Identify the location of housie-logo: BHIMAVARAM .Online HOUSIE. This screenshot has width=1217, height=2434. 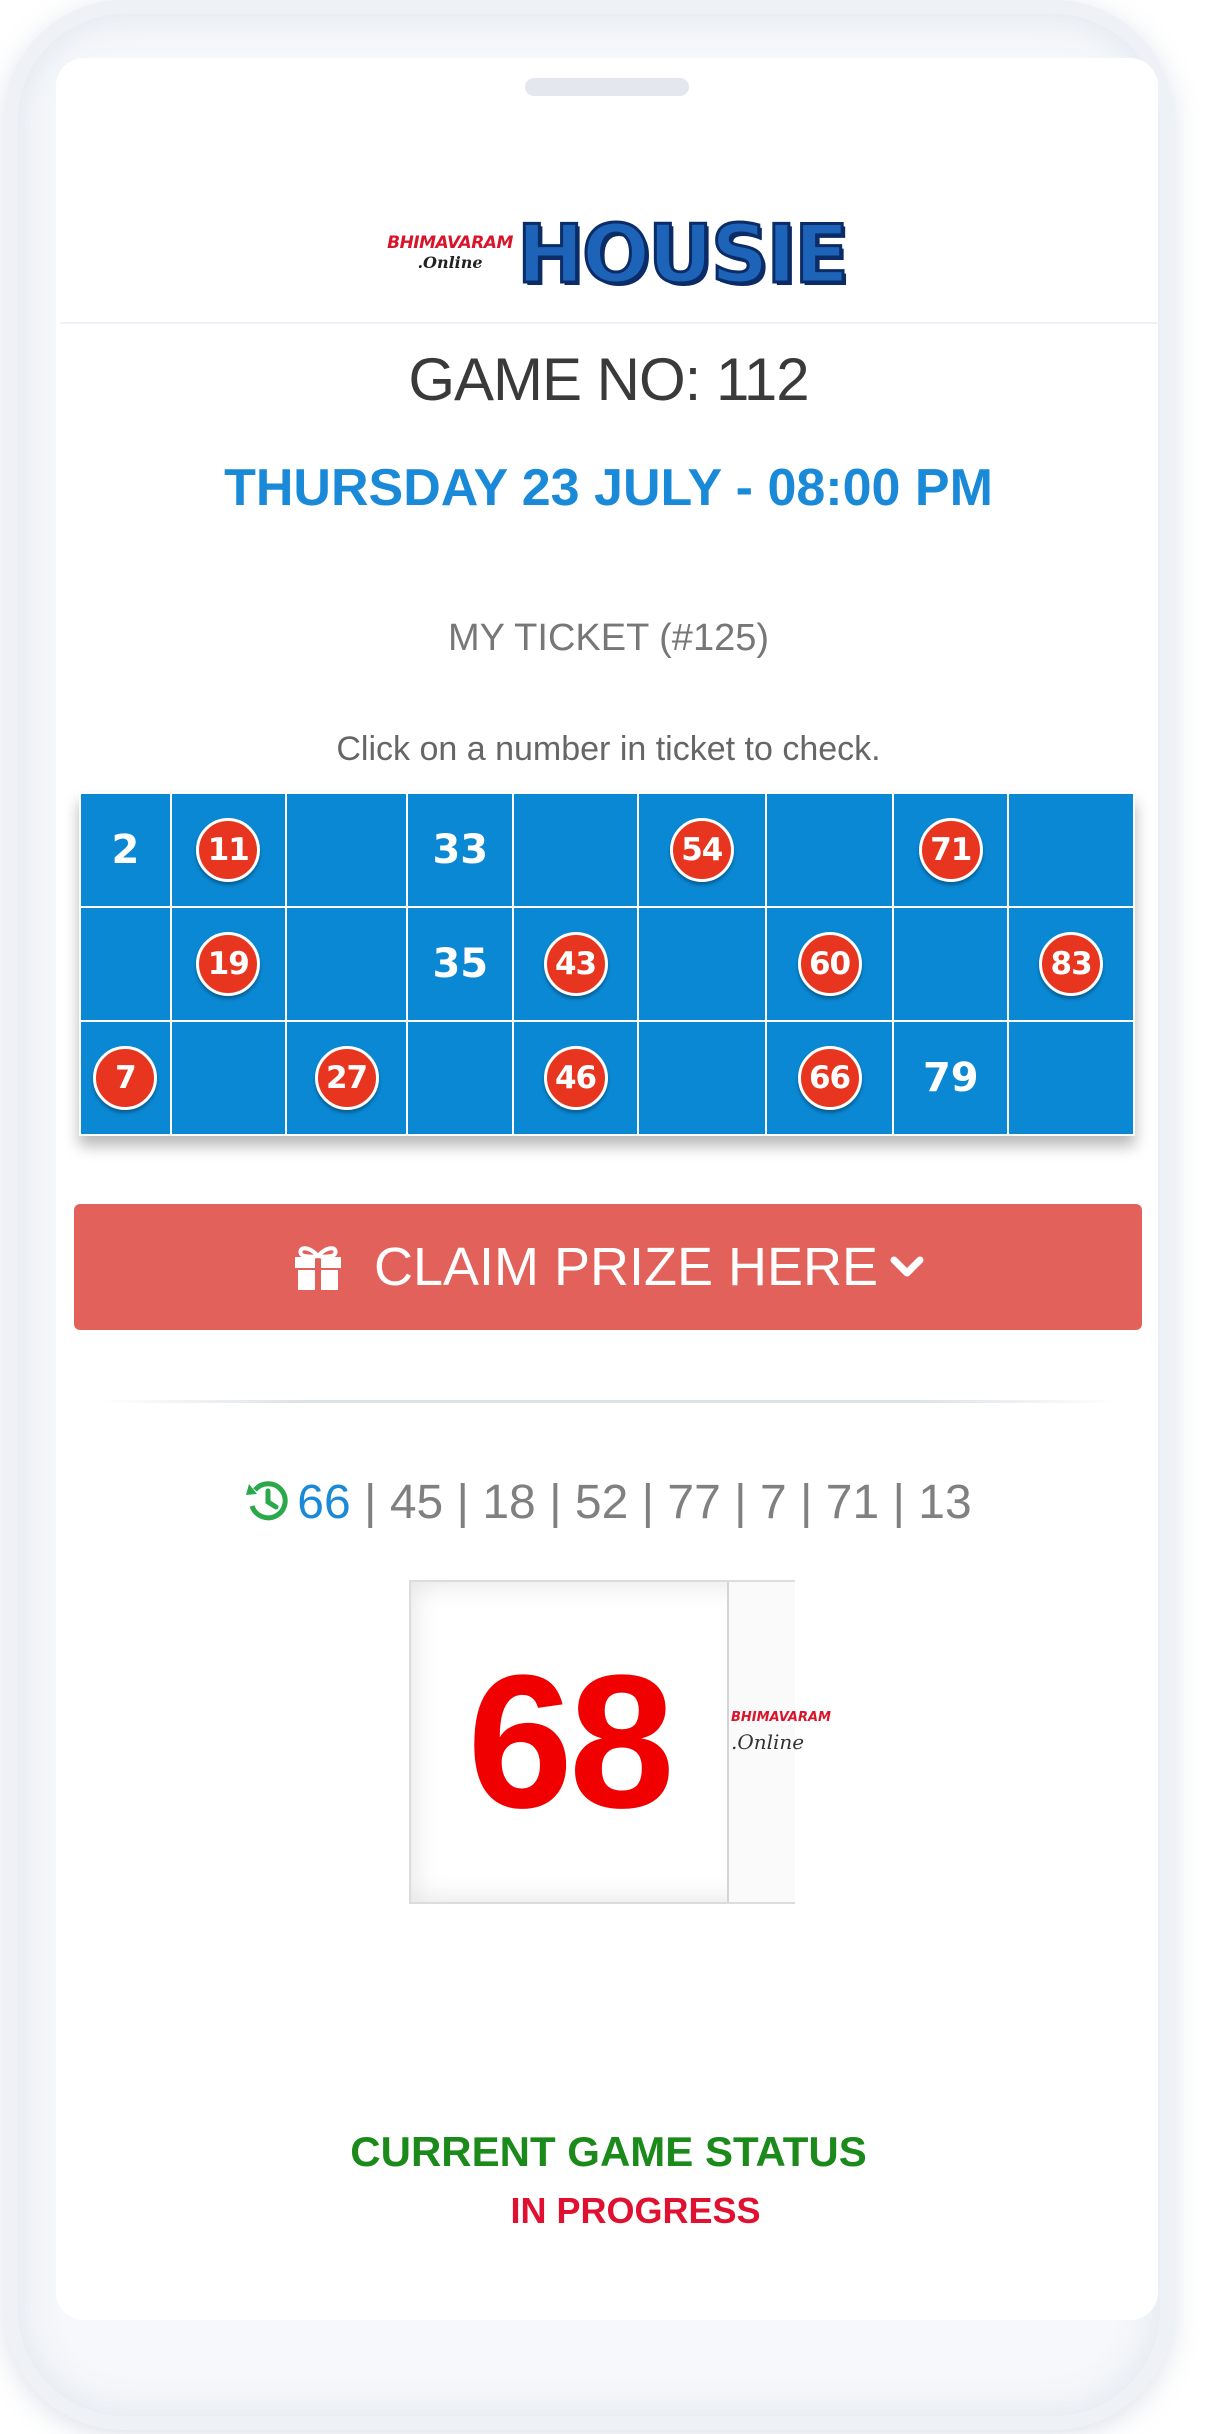
(617, 255).